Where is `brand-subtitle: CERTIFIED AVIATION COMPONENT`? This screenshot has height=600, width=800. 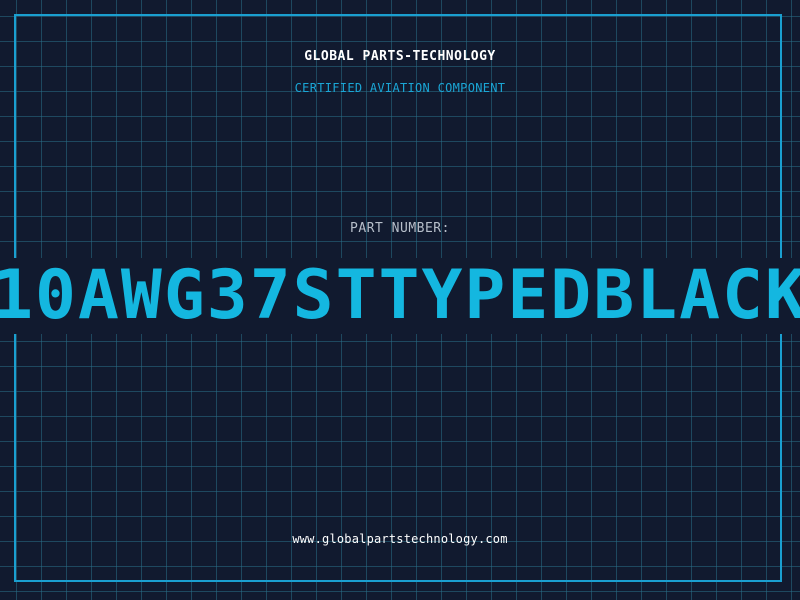 brand-subtitle: CERTIFIED AVIATION COMPONENT is located at coordinates (400, 88).